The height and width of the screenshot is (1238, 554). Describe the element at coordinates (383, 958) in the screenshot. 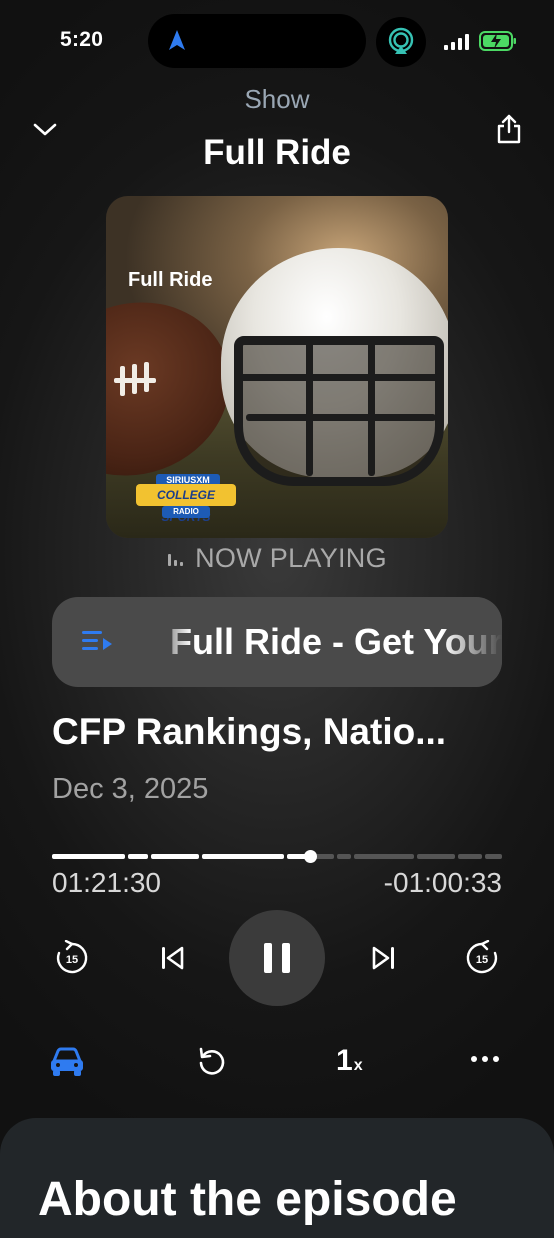

I see `next-track-icon` at that location.